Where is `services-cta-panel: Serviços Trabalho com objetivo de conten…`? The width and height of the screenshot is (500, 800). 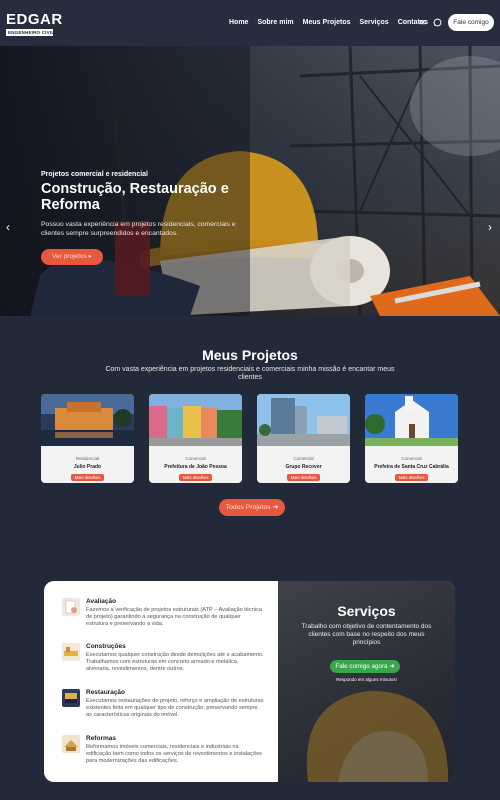
services-cta-panel: Serviços Trabalho com objetivo de conten… is located at coordinates (366, 681).